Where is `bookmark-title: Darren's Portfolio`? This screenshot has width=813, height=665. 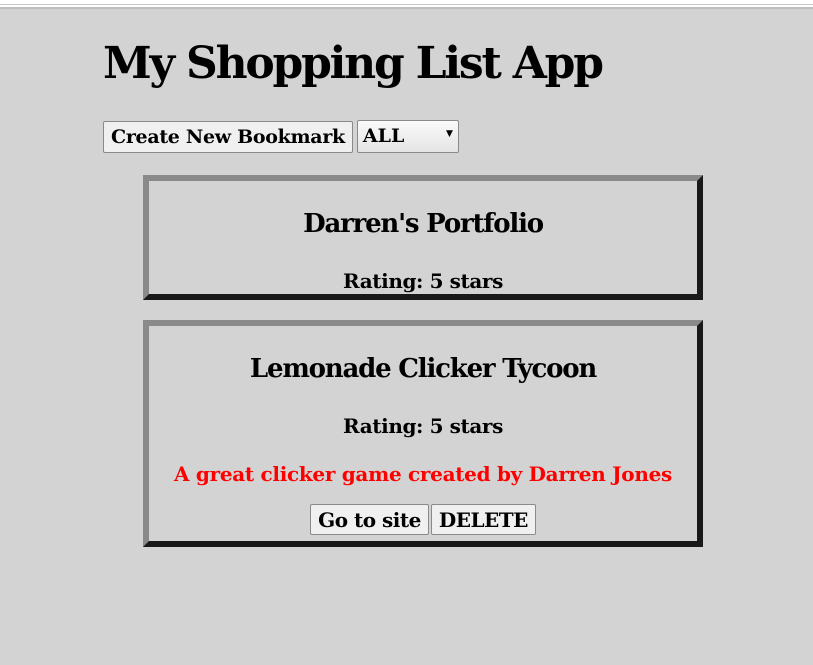 bookmark-title: Darren's Portfolio is located at coordinates (423, 224).